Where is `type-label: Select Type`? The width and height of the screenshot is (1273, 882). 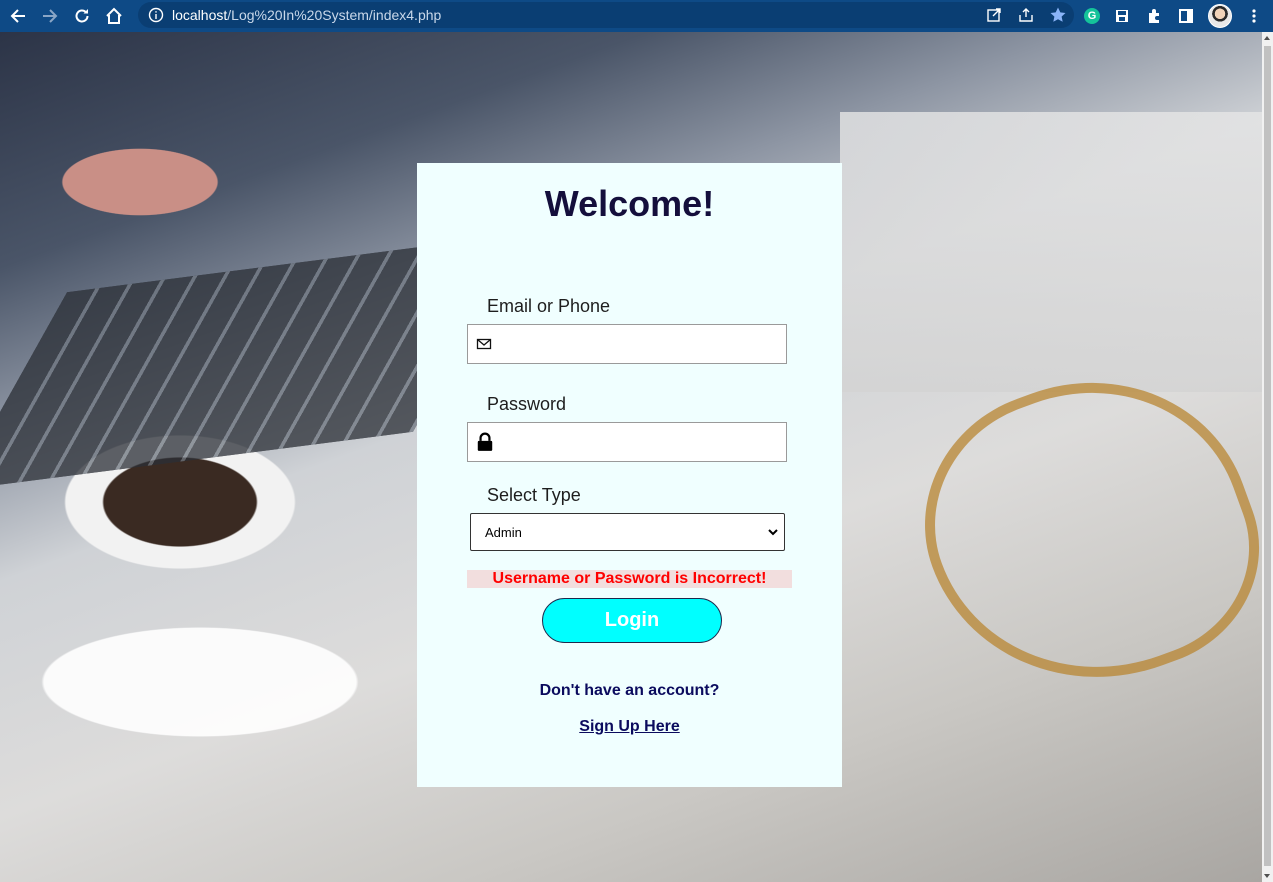
type-label: Select Type is located at coordinates (534, 495).